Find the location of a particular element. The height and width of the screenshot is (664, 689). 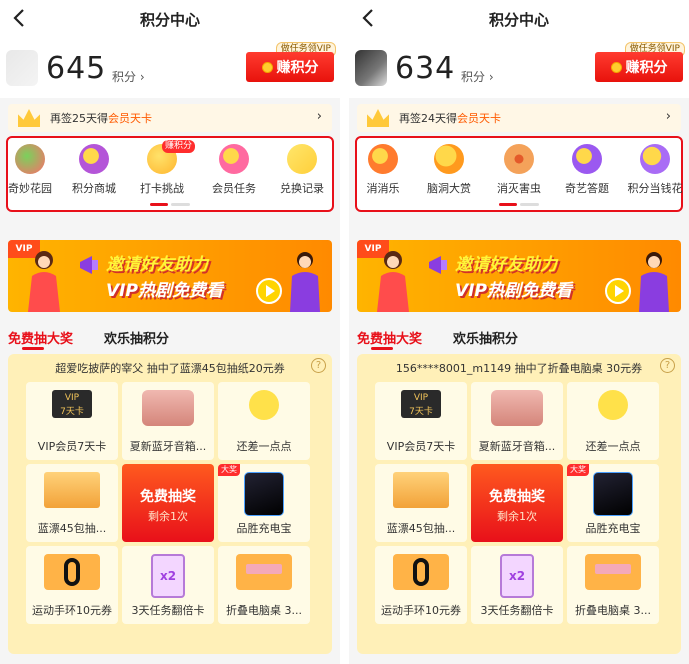

feature-garden: 奇妙花园 is located at coordinates (30, 170).